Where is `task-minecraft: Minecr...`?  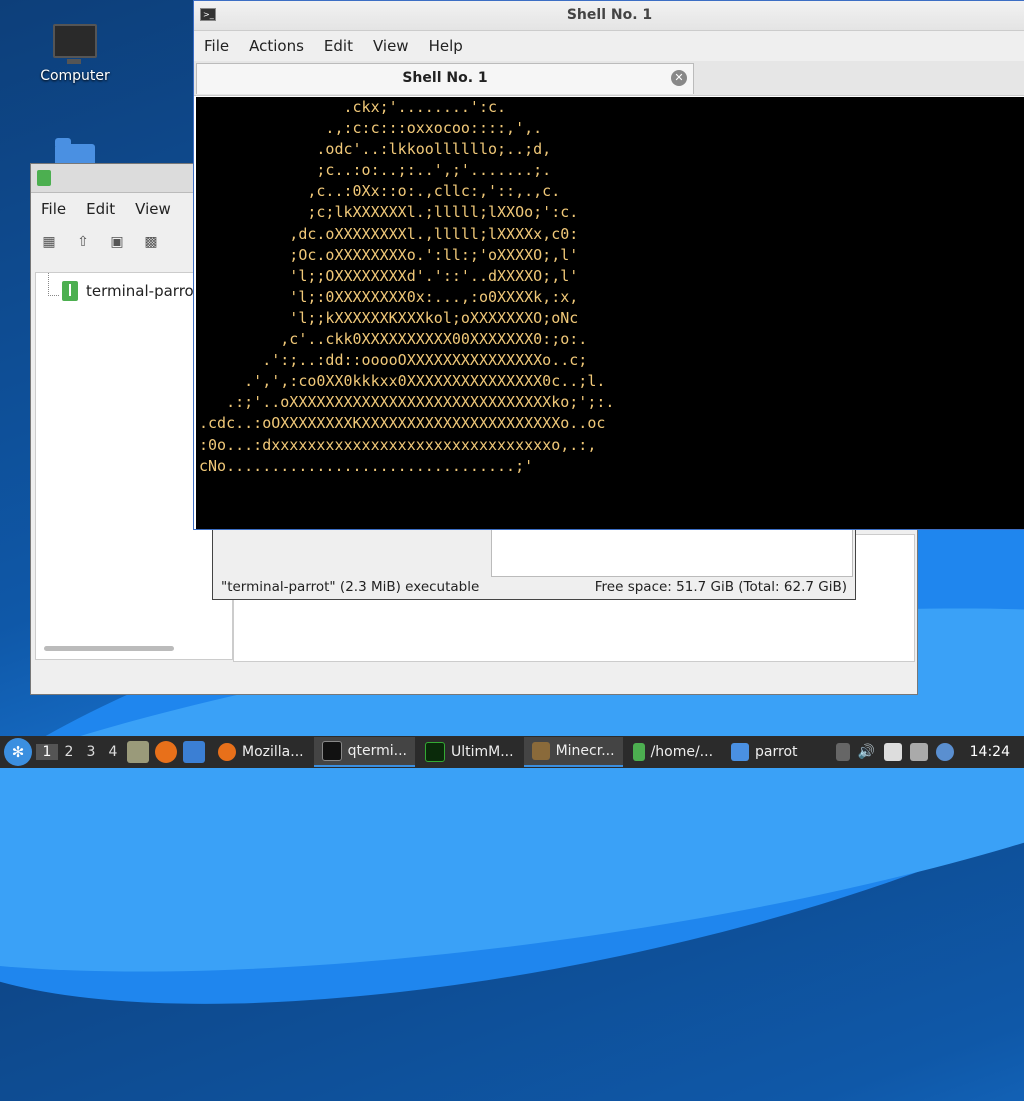
task-minecraft: Minecr... is located at coordinates (573, 752).